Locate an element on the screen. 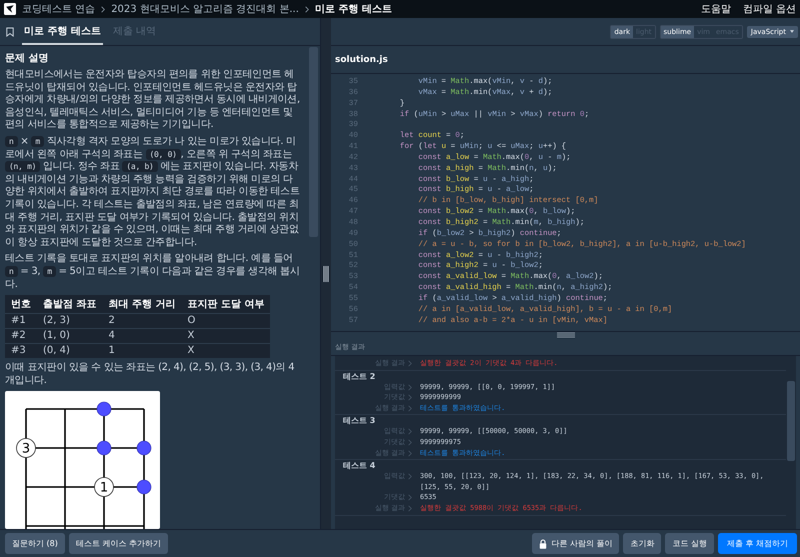 The width and height of the screenshot is (800, 557). table-cell: 2 is located at coordinates (142, 321).